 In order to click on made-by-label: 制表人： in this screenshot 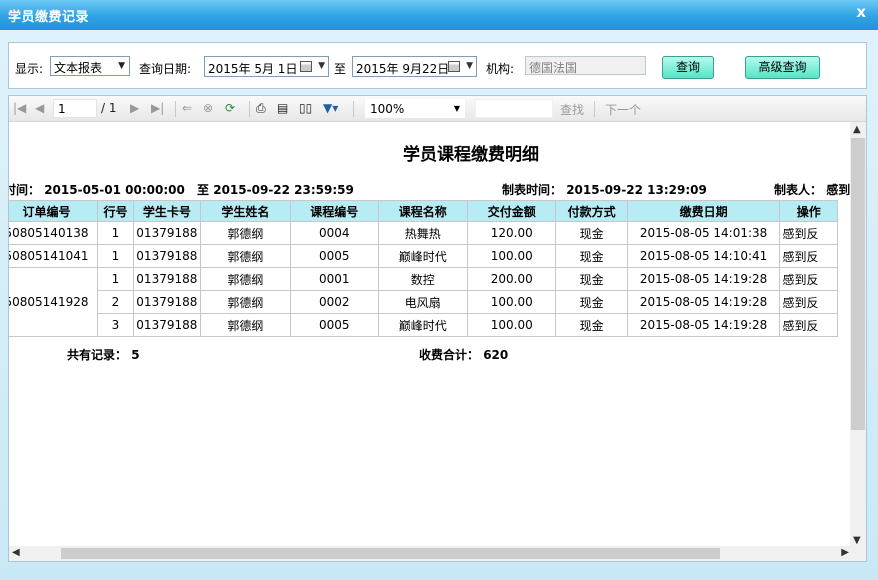, I will do `click(798, 190)`.